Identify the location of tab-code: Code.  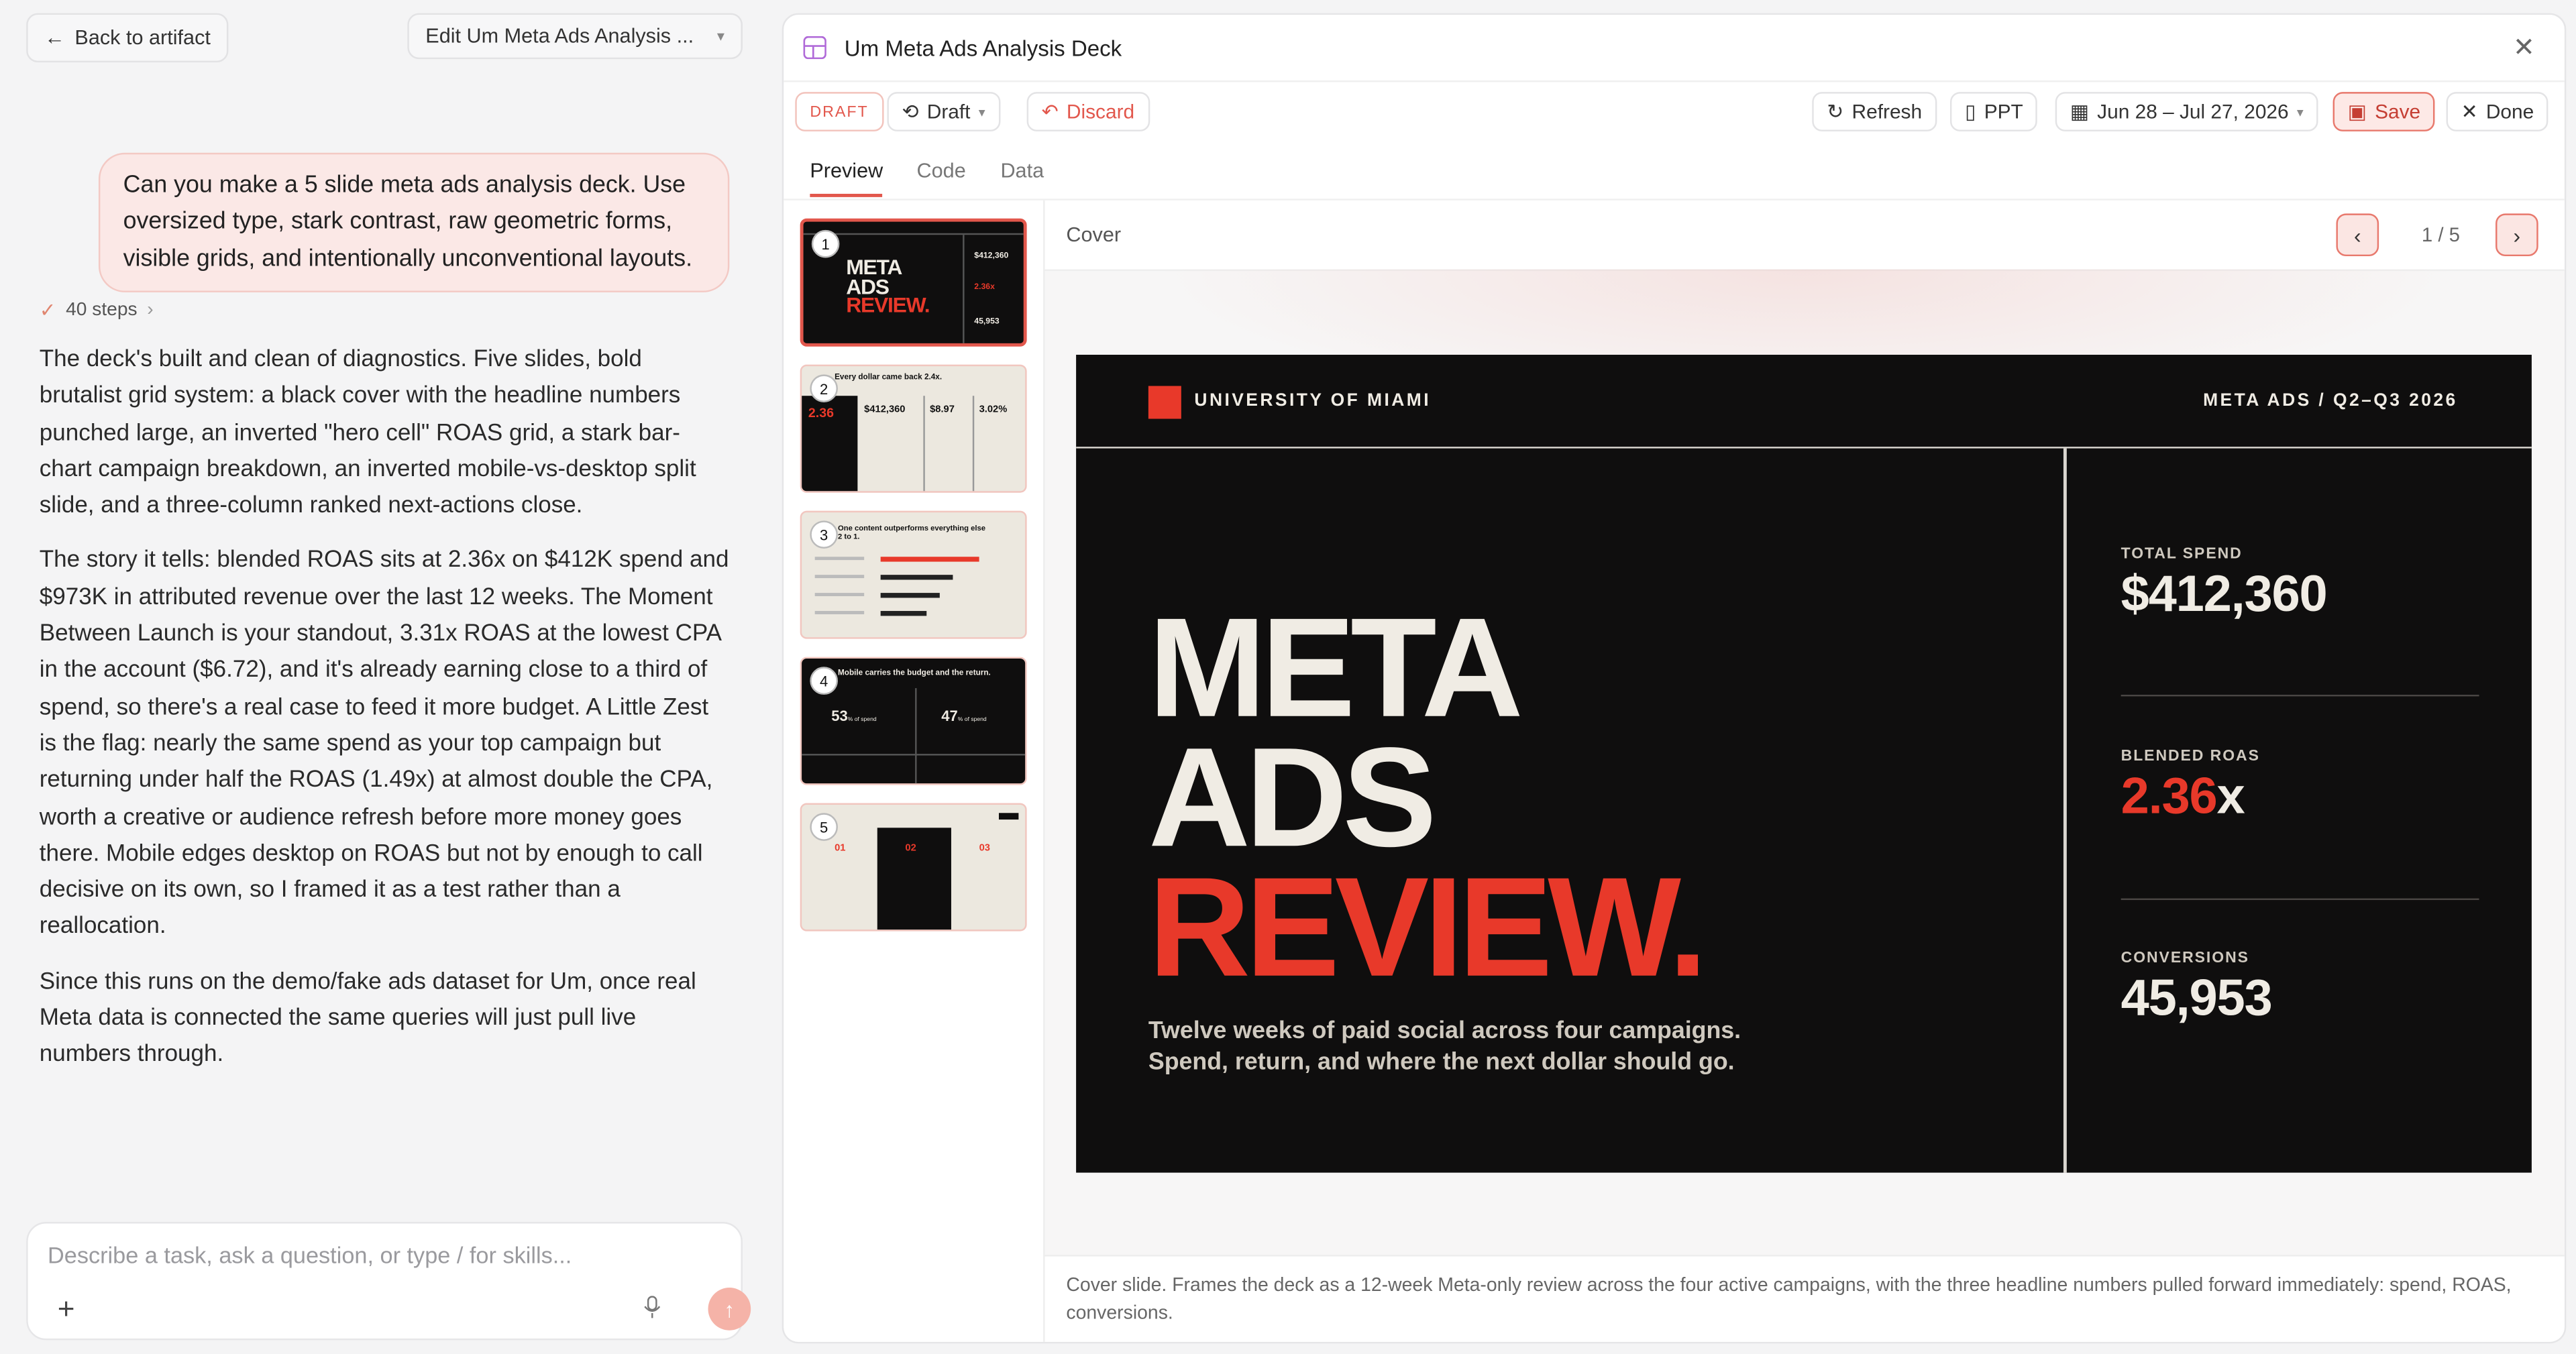
(941, 177).